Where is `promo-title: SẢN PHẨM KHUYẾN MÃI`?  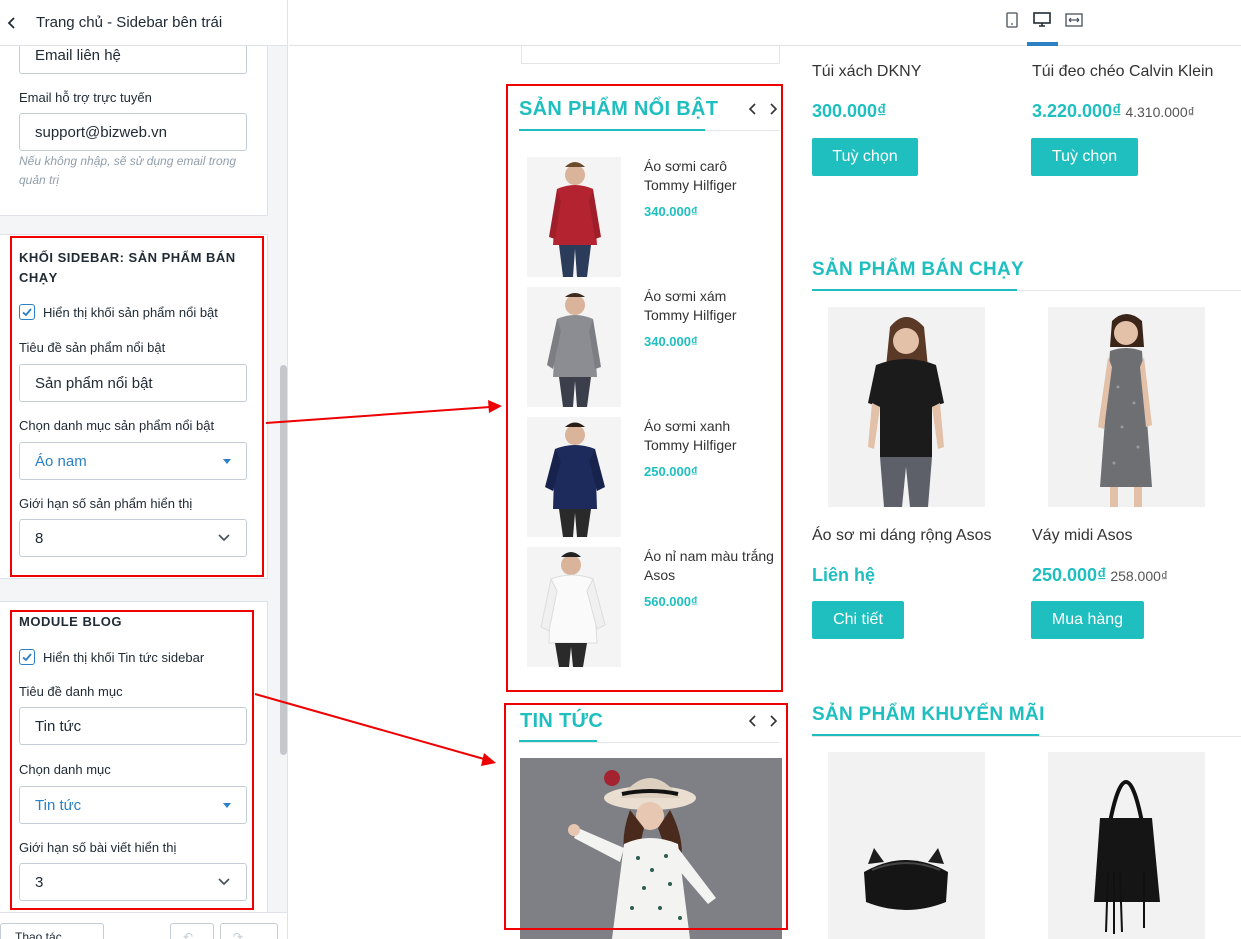 promo-title: SẢN PHẨM KHUYẾN MÃI is located at coordinates (928, 714).